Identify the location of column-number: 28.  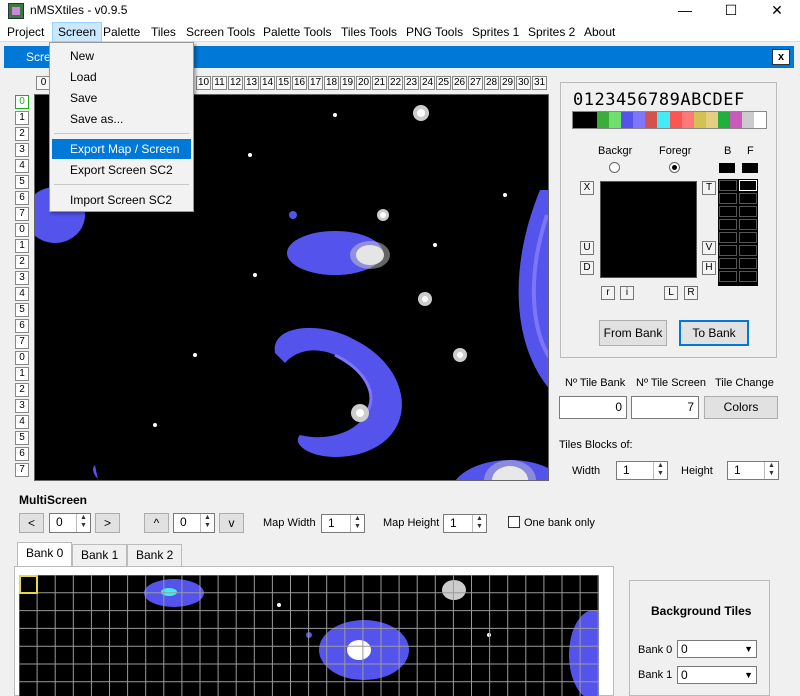
(491, 83).